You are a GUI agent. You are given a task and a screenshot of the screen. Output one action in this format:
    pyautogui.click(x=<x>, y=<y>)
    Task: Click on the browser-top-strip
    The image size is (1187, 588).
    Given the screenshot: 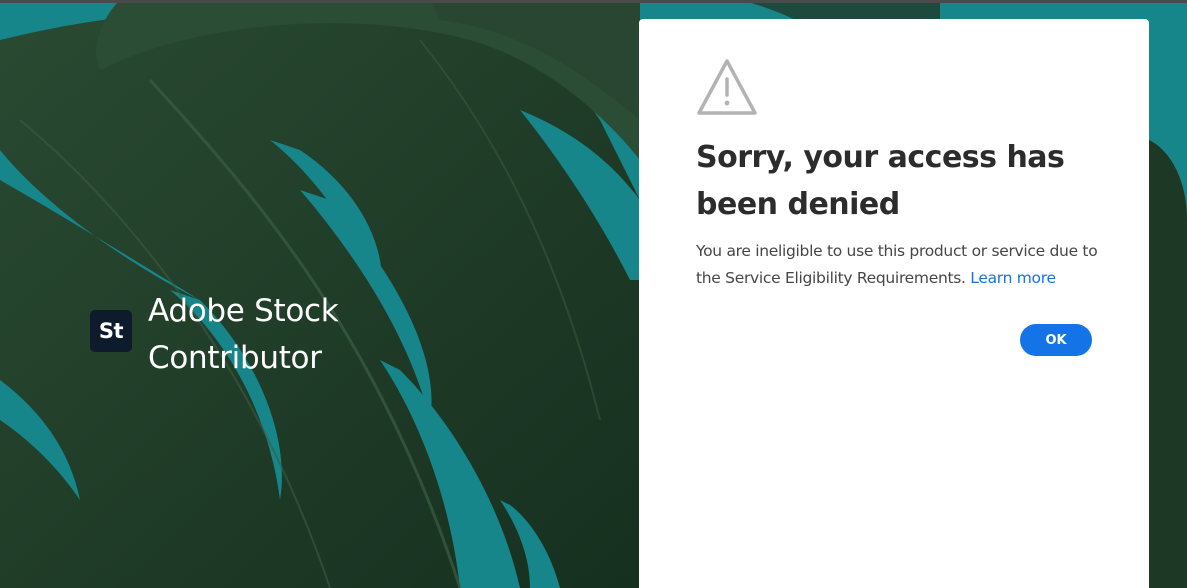 What is the action you would take?
    pyautogui.click(x=593, y=1)
    